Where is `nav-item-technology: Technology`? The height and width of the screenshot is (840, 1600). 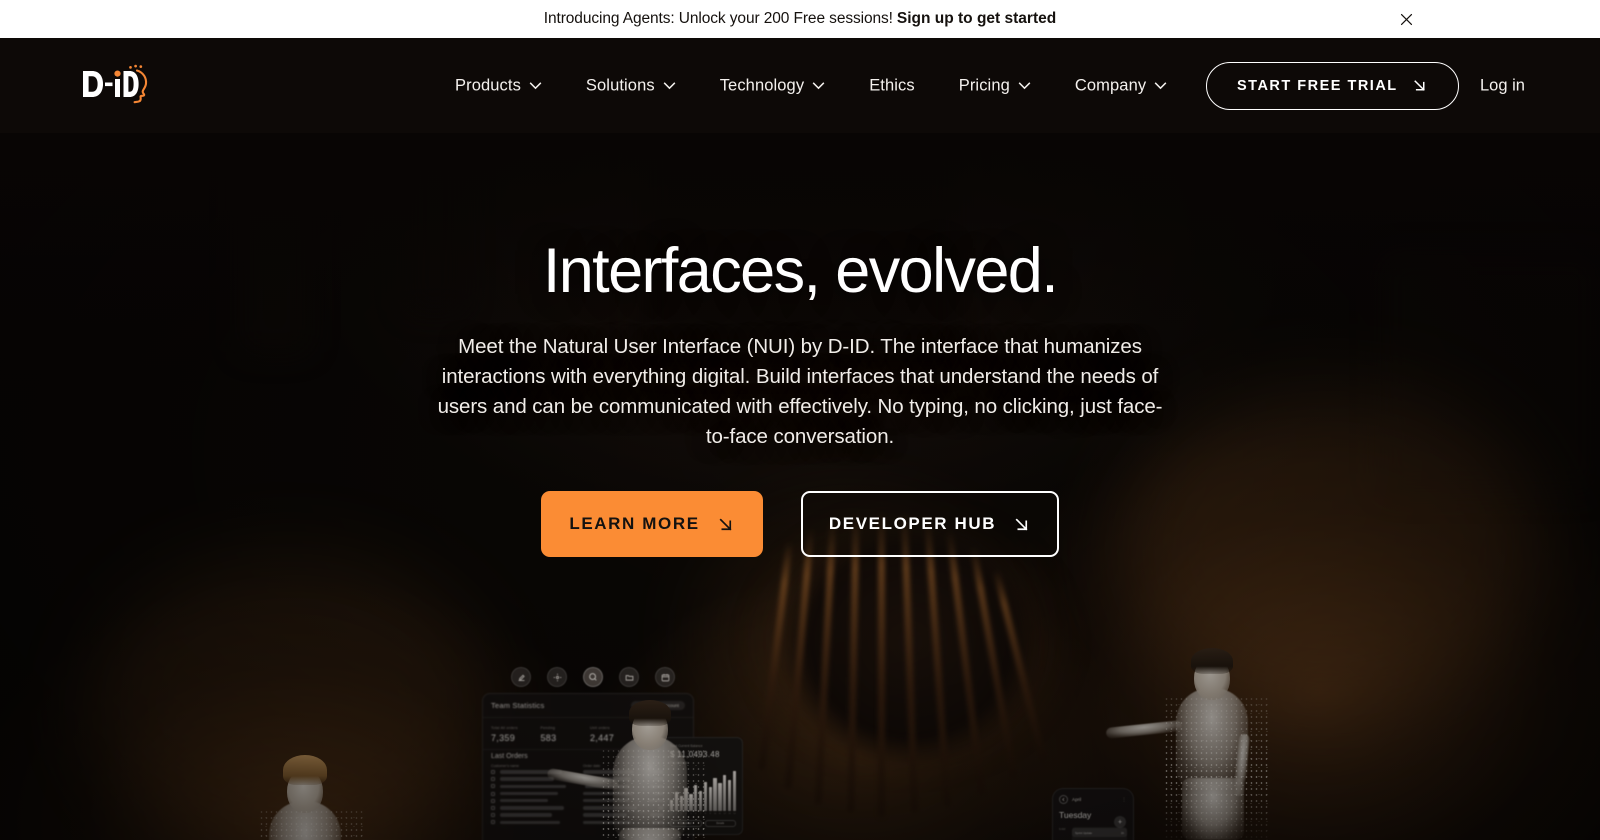 nav-item-technology: Technology is located at coordinates (772, 85).